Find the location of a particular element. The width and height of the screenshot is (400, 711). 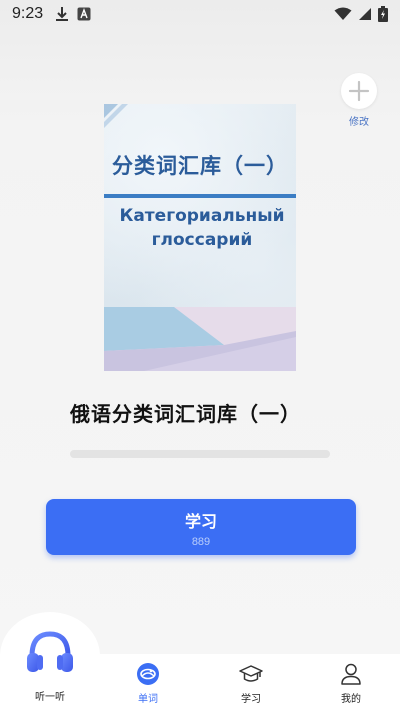

download-icon is located at coordinates (62, 14).